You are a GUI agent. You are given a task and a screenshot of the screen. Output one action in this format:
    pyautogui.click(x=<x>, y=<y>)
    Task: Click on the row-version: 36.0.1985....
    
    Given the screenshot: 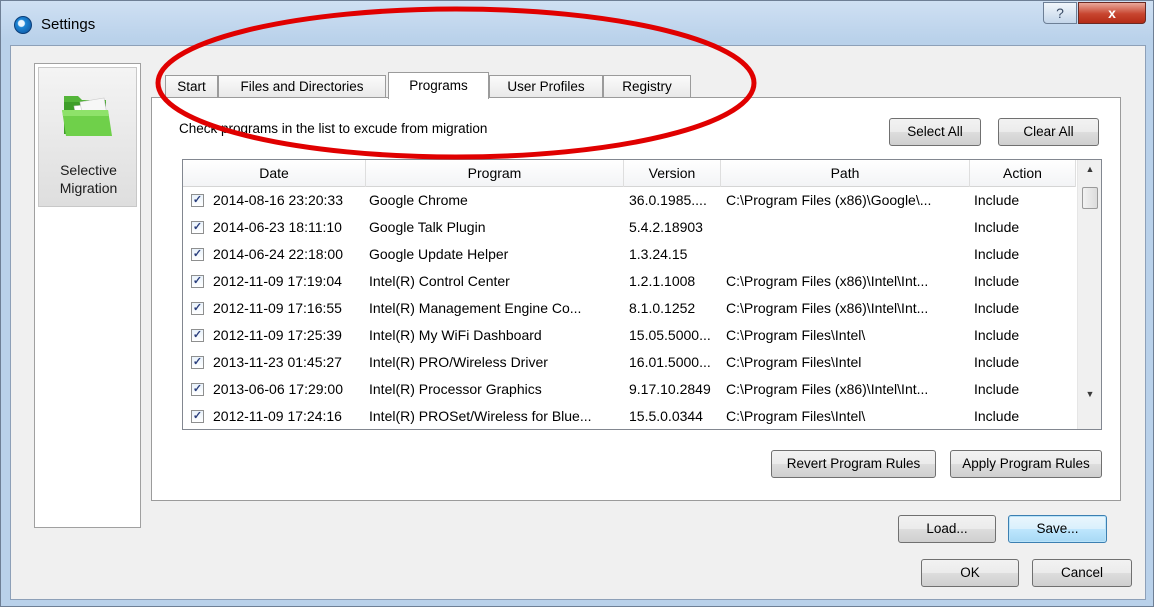 What is the action you would take?
    pyautogui.click(x=668, y=200)
    